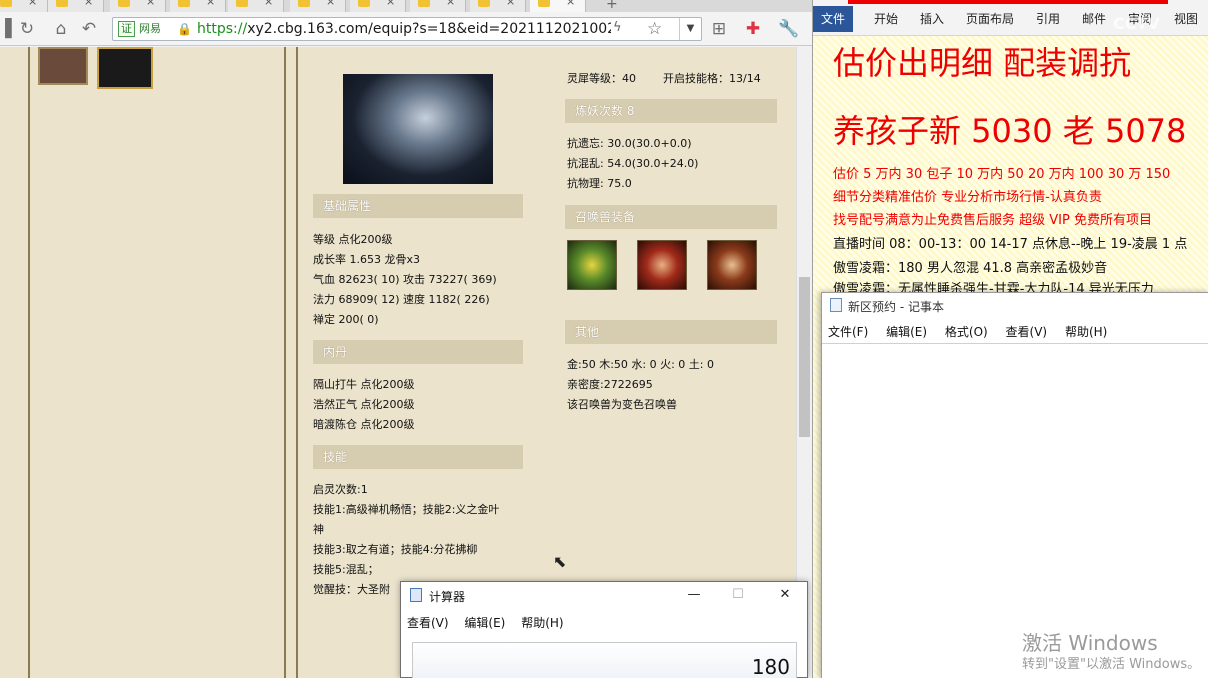 This screenshot has height=678, width=1208. Describe the element at coordinates (694, 595) in the screenshot. I see `minimize-button: —` at that location.